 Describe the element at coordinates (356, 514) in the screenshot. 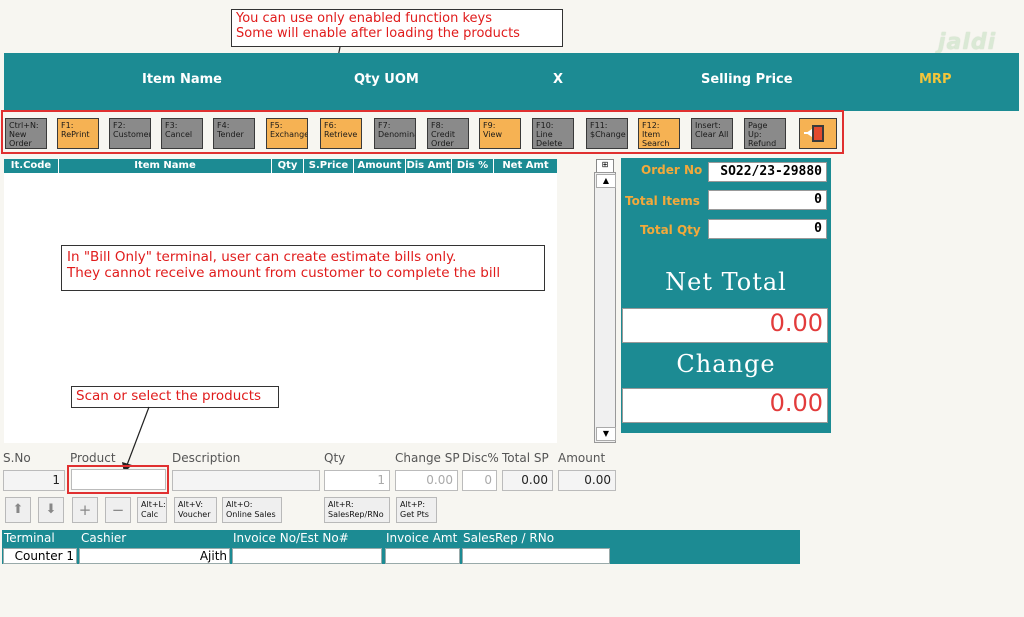

I see `salesrep-label: SalesRep/RNo` at that location.